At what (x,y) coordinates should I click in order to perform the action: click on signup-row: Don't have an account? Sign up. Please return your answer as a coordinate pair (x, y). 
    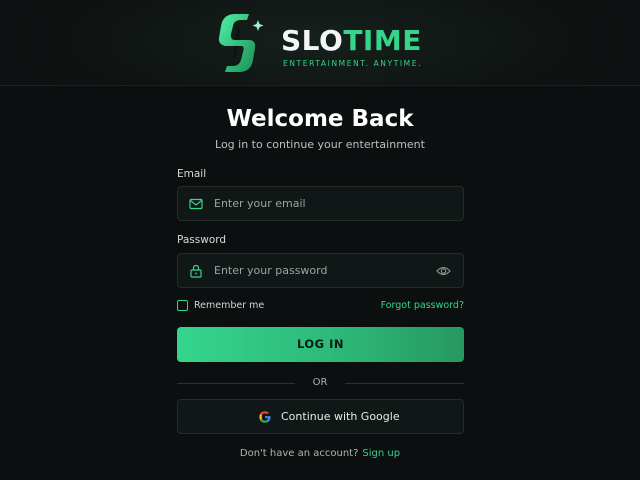
    Looking at the image, I should click on (320, 453).